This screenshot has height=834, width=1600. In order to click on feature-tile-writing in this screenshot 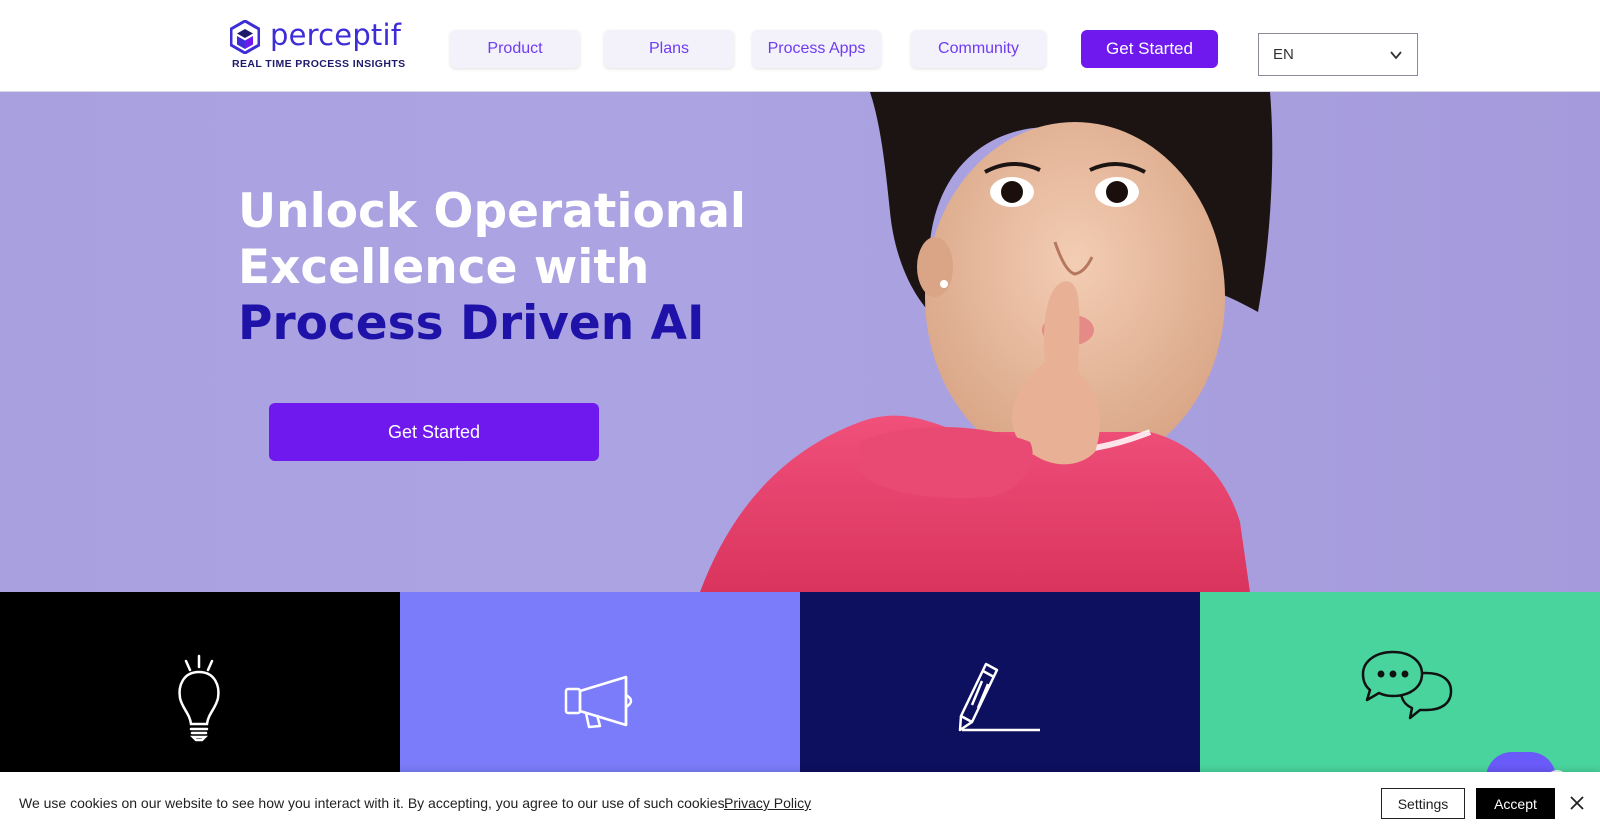, I will do `click(1000, 682)`.